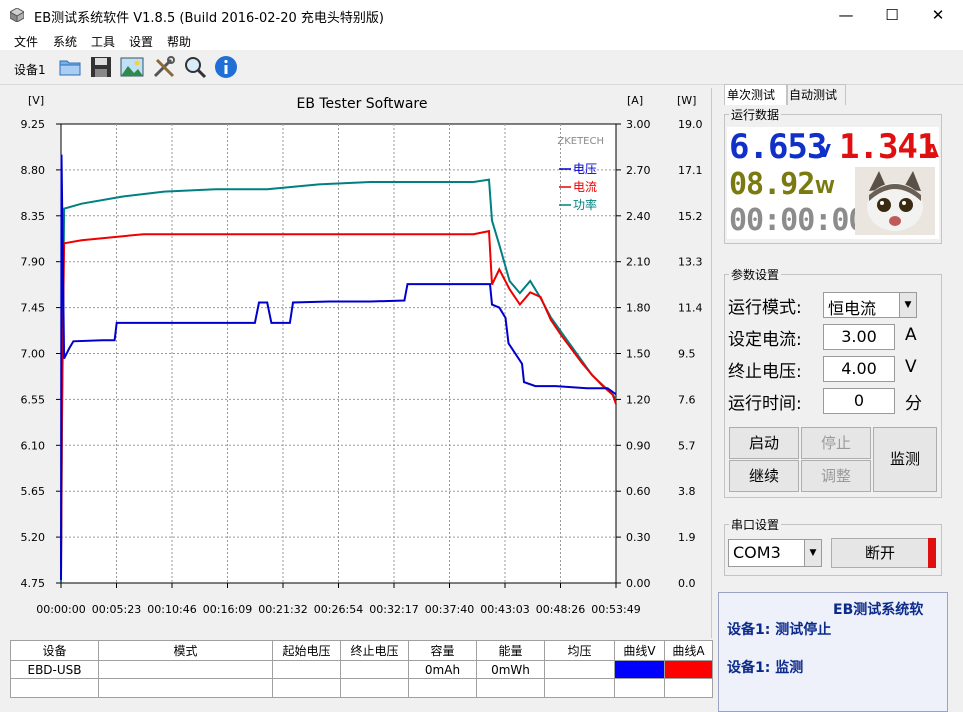 The image size is (963, 712). I want to click on table-row: EBD-USB 0mAh 0mWh, so click(361, 669).